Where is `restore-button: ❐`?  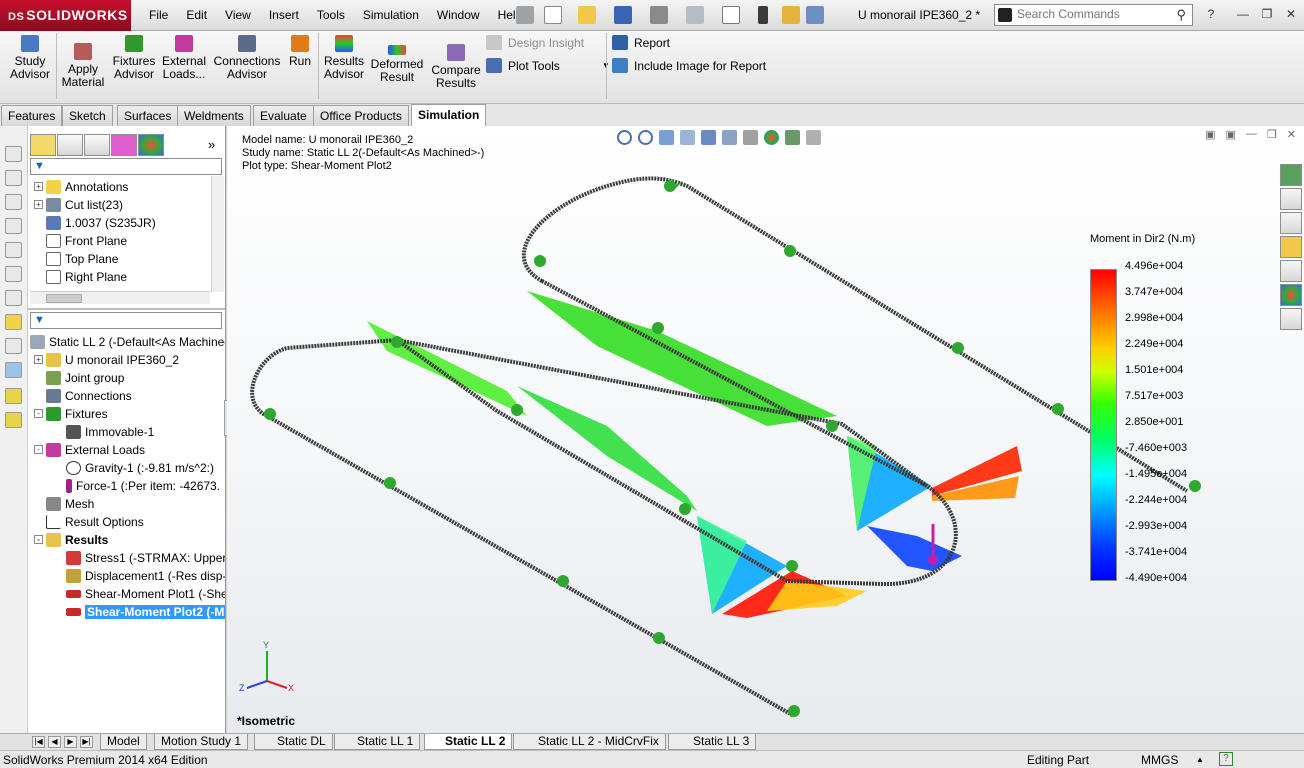
restore-button: ❐ is located at coordinates (1267, 14).